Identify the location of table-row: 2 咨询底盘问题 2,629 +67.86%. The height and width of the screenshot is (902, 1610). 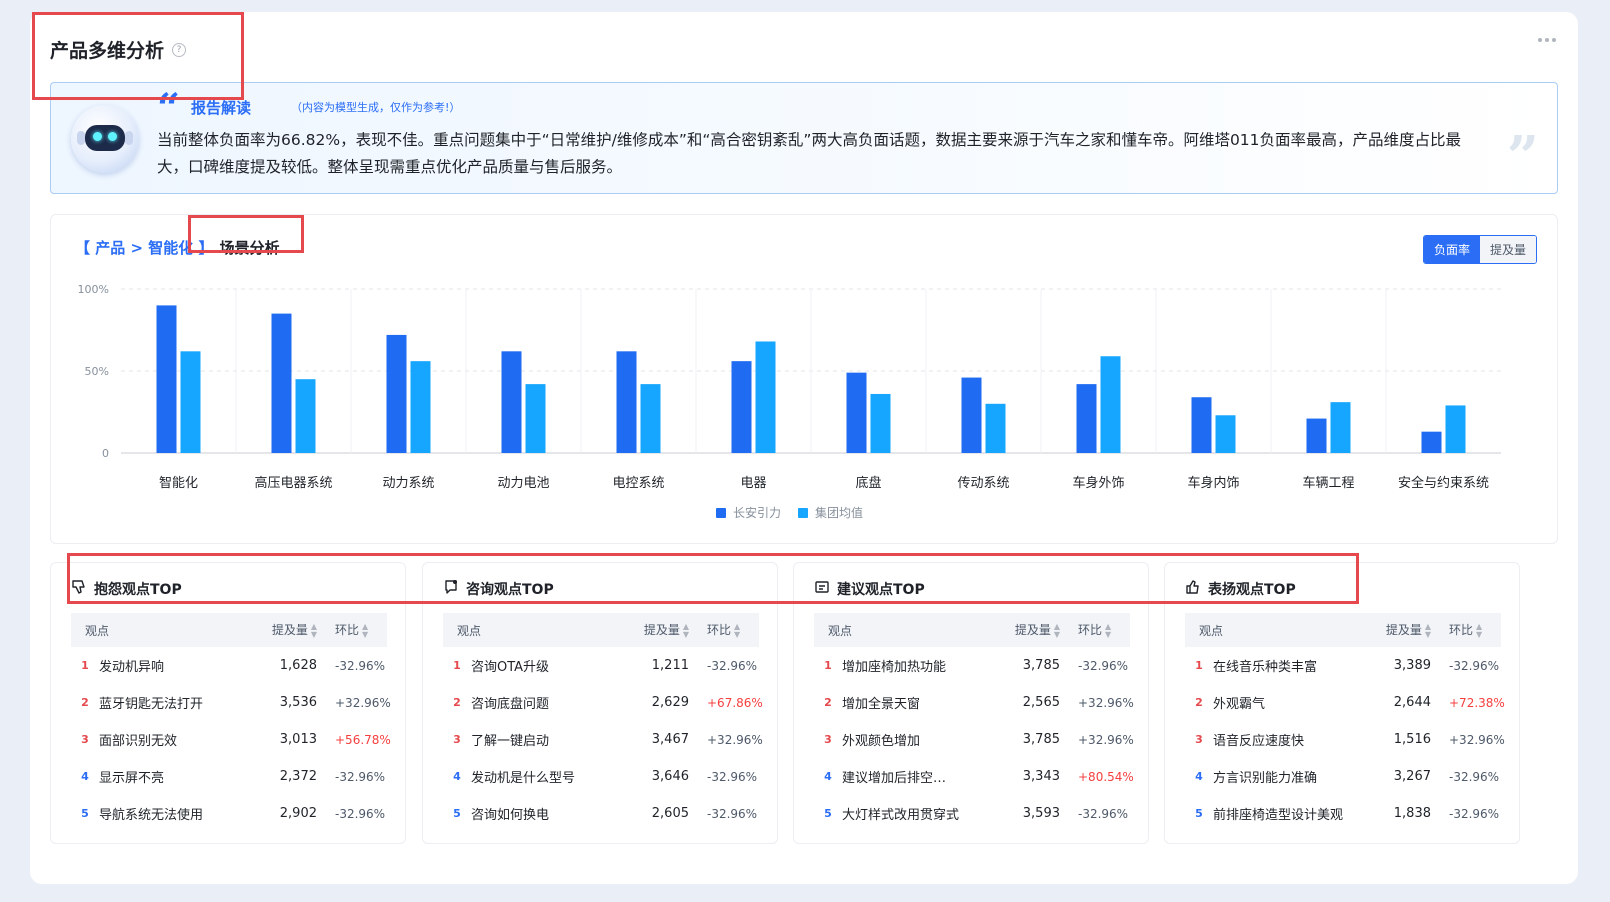
(603, 702).